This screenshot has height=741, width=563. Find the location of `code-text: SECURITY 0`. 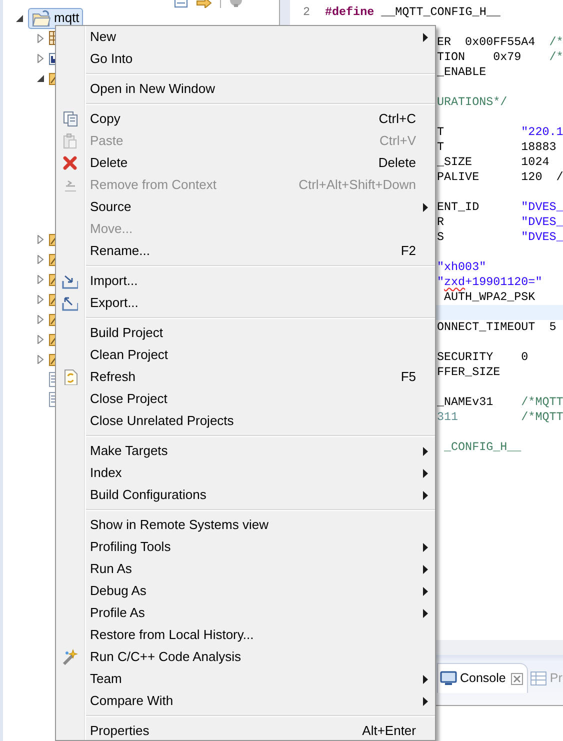

code-text: SECURITY 0 is located at coordinates (482, 357).